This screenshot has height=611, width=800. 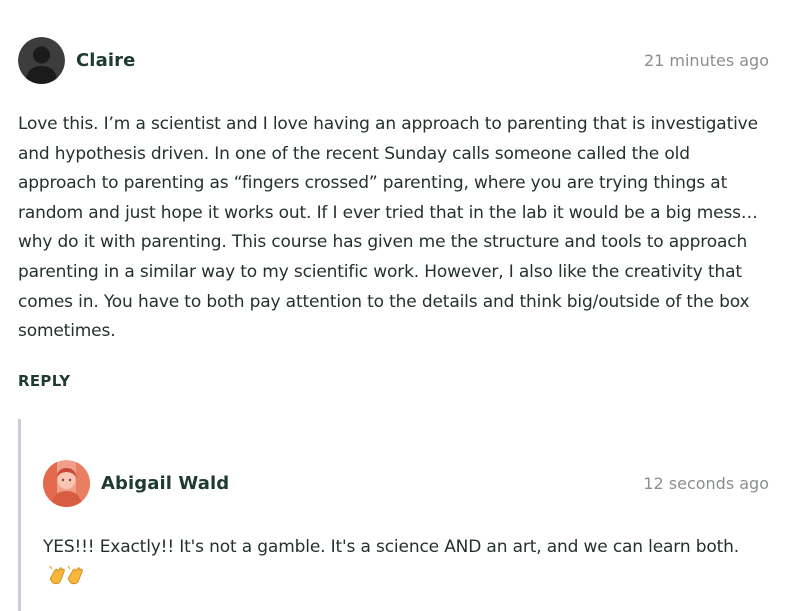 I want to click on user-photo-avatar-icon, so click(x=66, y=483).